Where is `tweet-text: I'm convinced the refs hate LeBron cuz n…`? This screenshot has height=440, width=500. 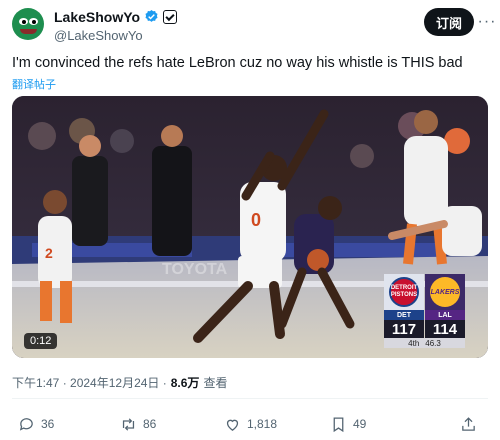 tweet-text: I'm convinced the refs hate LeBron cuz n… is located at coordinates (237, 63).